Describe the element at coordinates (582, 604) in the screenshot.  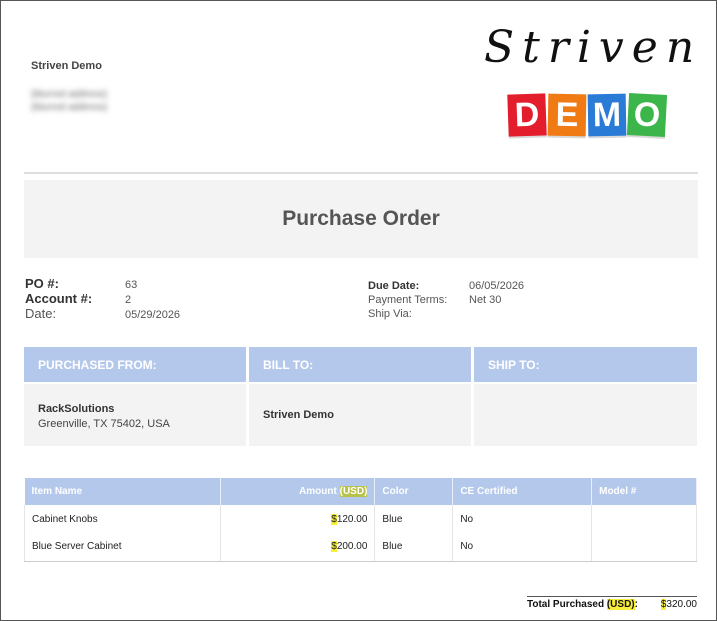
I see `total-label: Total Purchased (USD):` at that location.